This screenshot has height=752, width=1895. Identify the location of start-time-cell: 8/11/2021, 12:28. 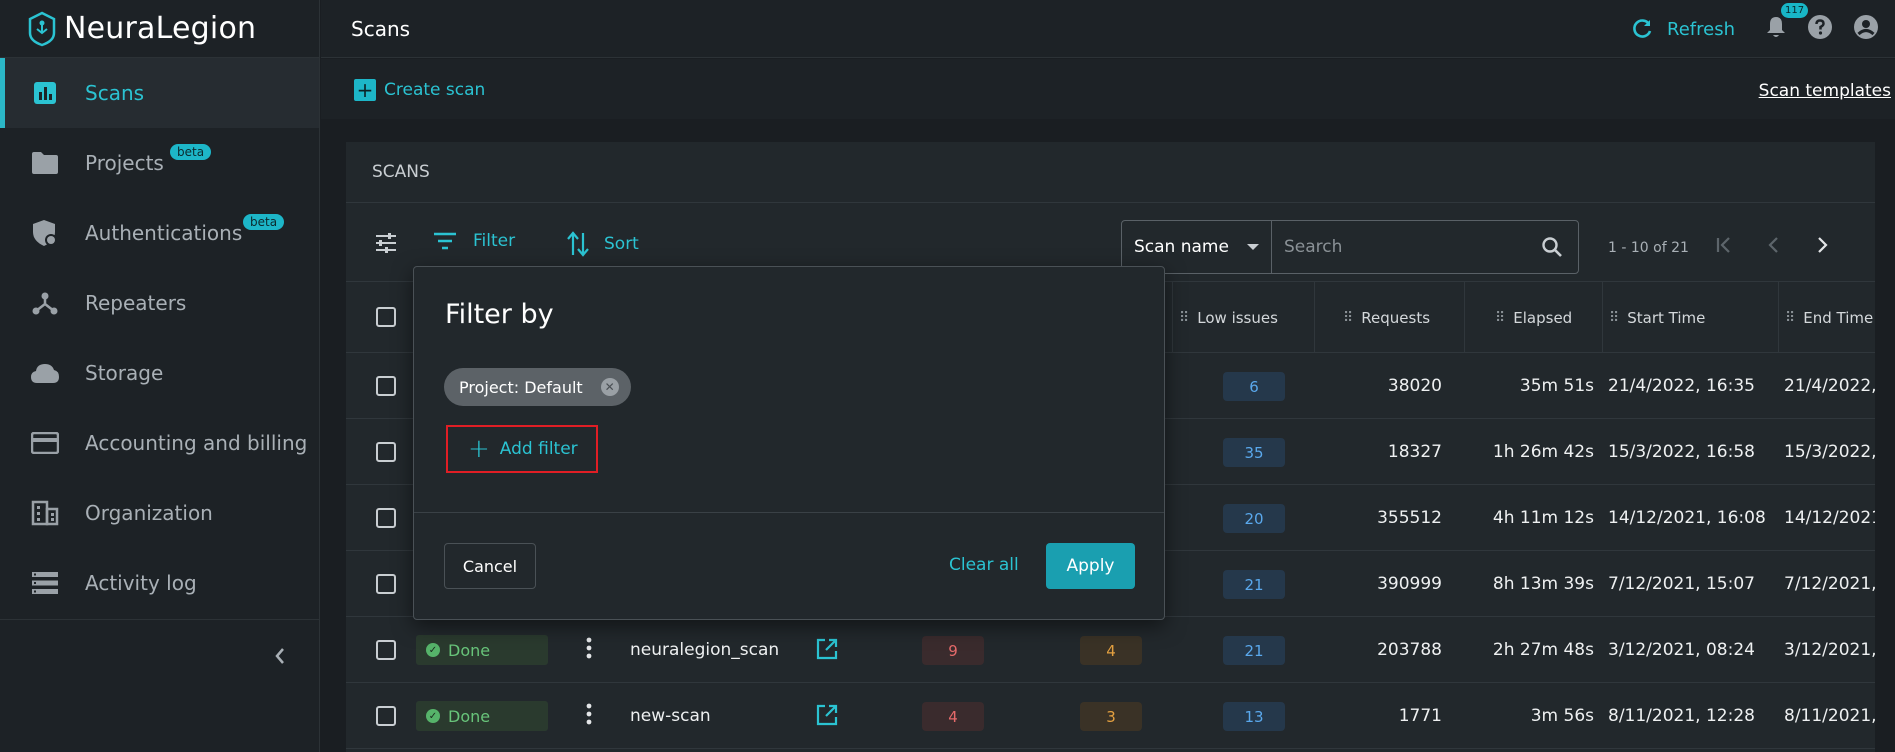
(1681, 716).